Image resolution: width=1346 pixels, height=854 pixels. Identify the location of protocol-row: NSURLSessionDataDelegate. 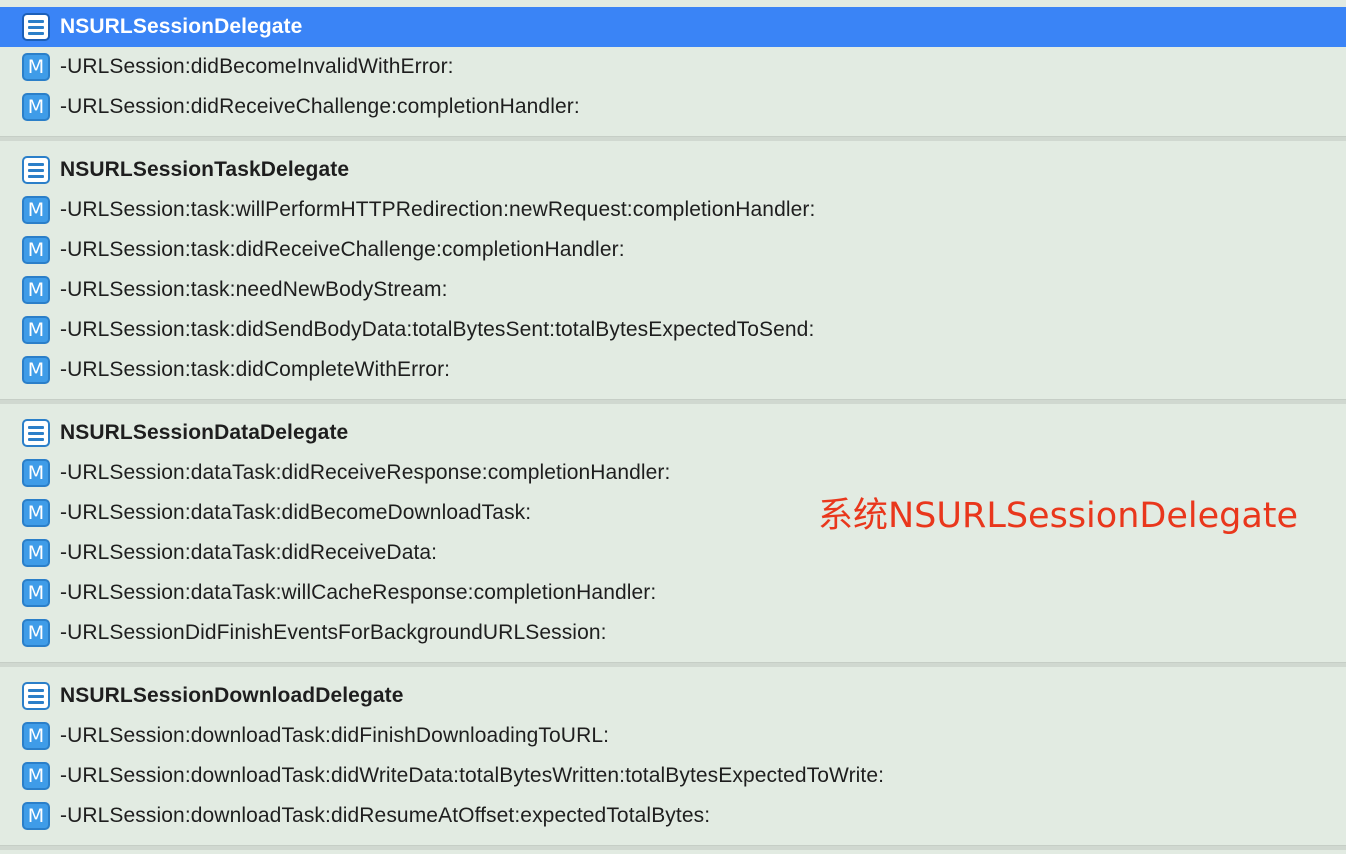
(673, 433).